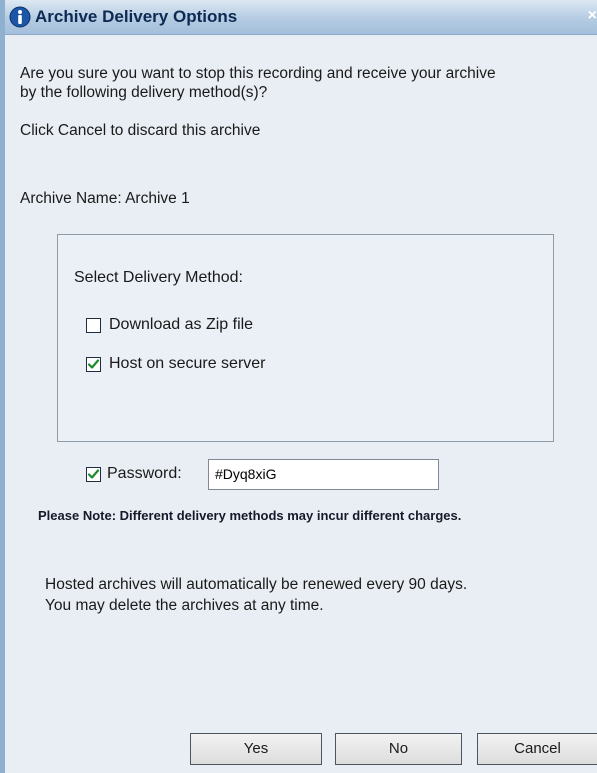  What do you see at coordinates (256, 749) in the screenshot?
I see `yes-button: Yes` at bounding box center [256, 749].